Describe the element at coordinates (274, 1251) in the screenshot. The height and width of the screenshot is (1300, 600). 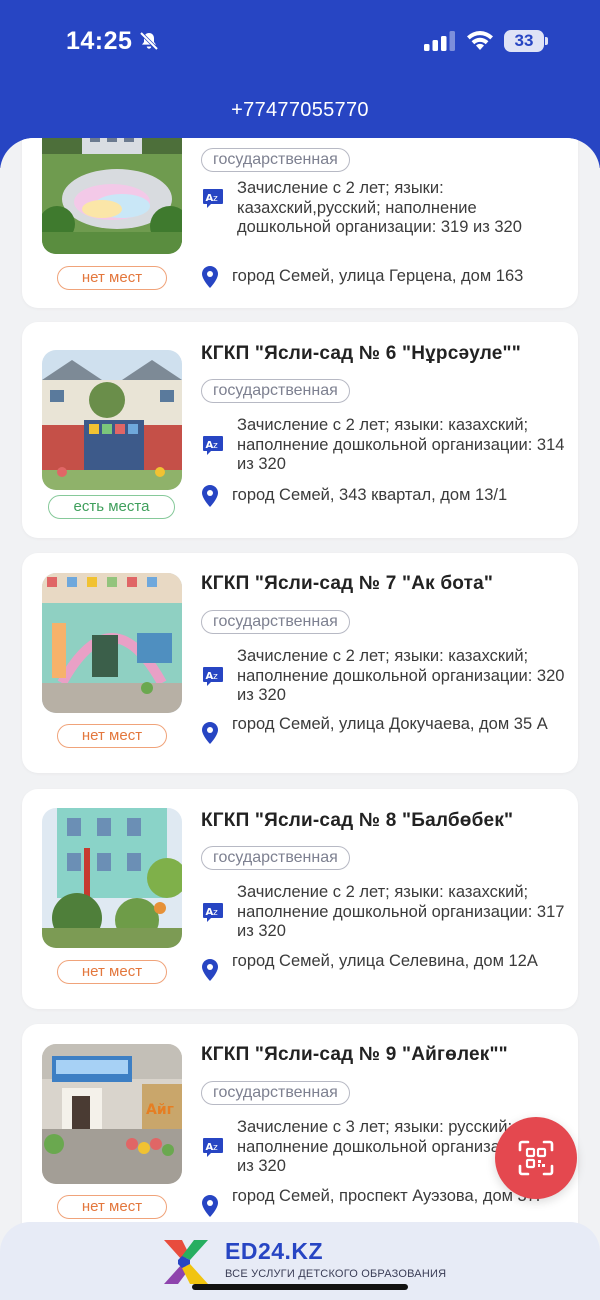
I see `brand-name: ED24.KZ` at that location.